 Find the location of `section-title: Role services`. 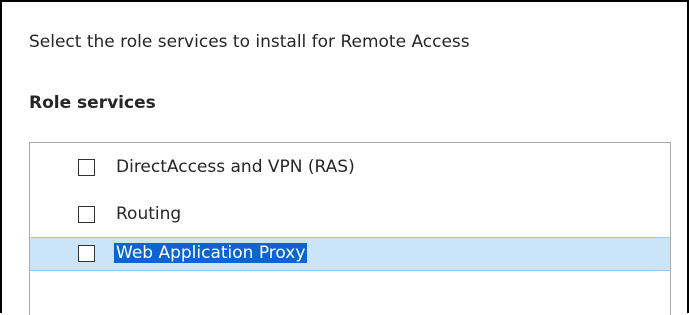

section-title: Role services is located at coordinates (92, 103).